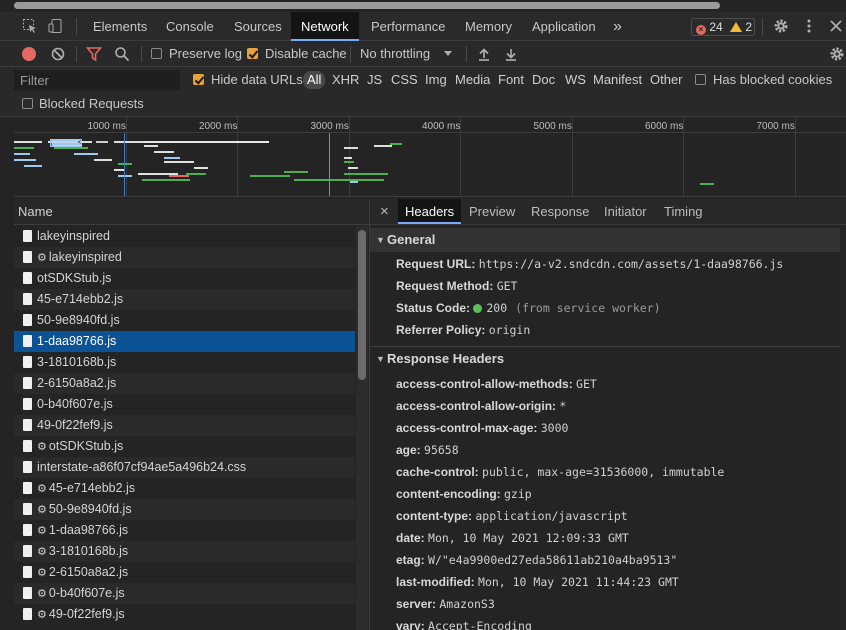 The width and height of the screenshot is (846, 630). Describe the element at coordinates (617, 80) in the screenshot. I see `filter-type-manifest: Manifest` at that location.